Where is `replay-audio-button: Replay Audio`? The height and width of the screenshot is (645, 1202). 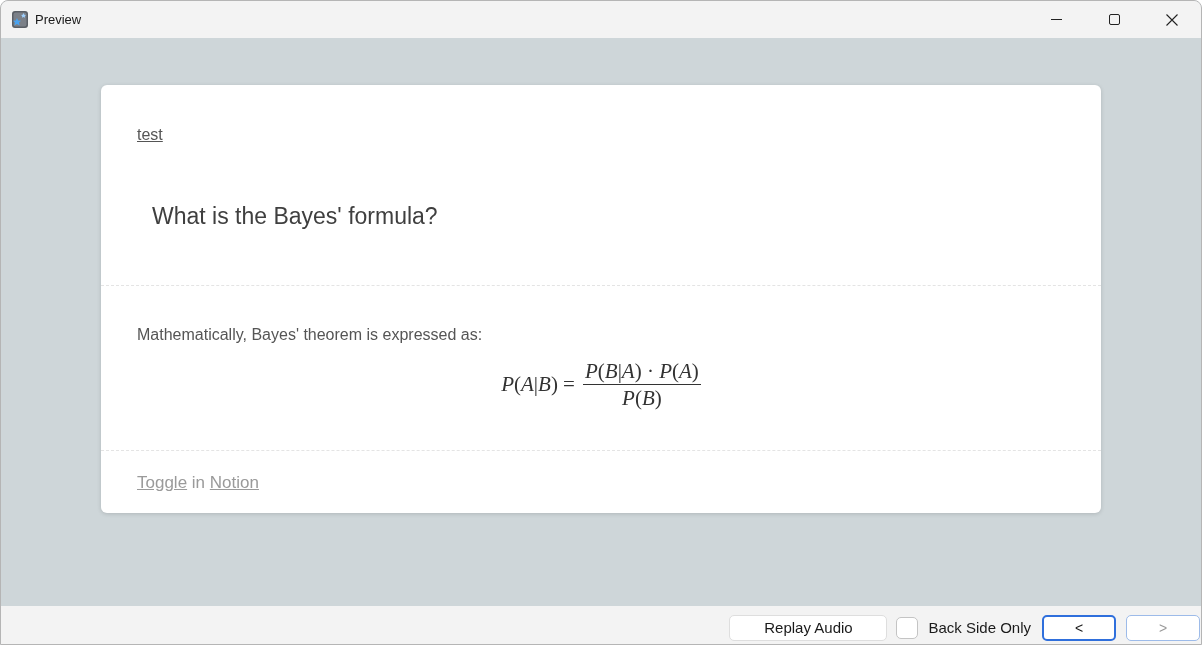 replay-audio-button: Replay Audio is located at coordinates (808, 628).